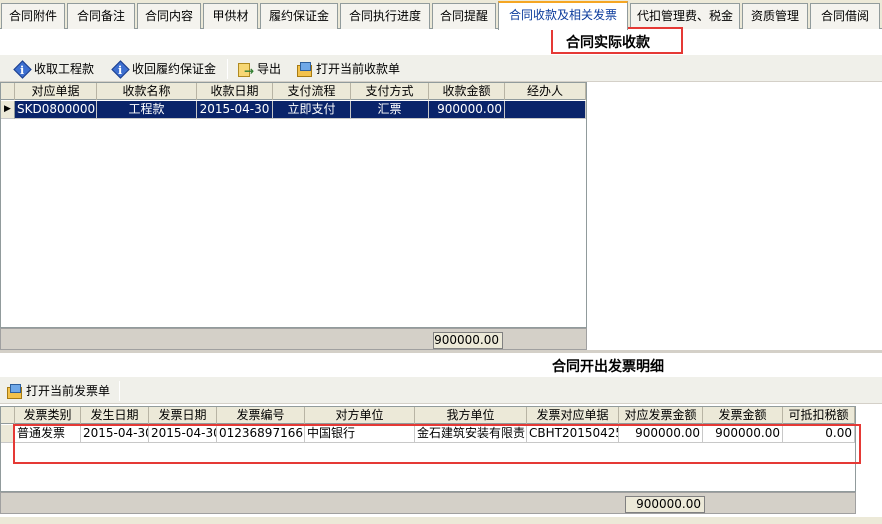  What do you see at coordinates (235, 110) in the screenshot?
I see `table-cell: 2015-04-30` at bounding box center [235, 110].